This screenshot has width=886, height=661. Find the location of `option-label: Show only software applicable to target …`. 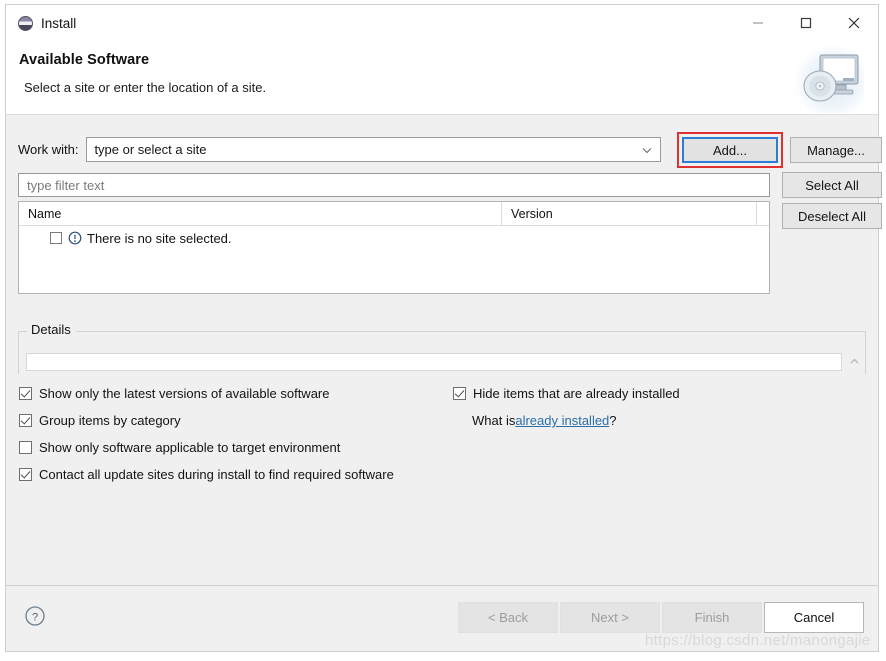

option-label: Show only software applicable to target … is located at coordinates (190, 447).